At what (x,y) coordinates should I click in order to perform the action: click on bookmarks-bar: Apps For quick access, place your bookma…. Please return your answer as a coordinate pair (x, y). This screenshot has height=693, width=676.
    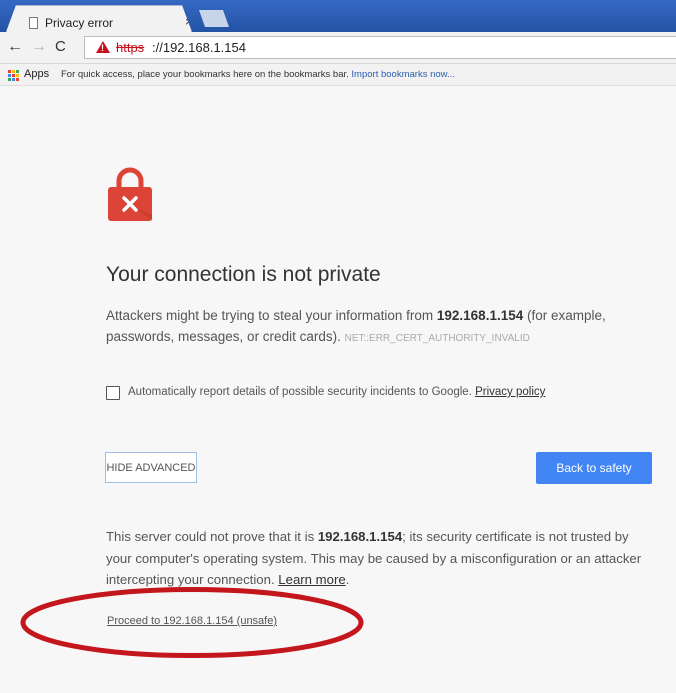
    Looking at the image, I should click on (338, 75).